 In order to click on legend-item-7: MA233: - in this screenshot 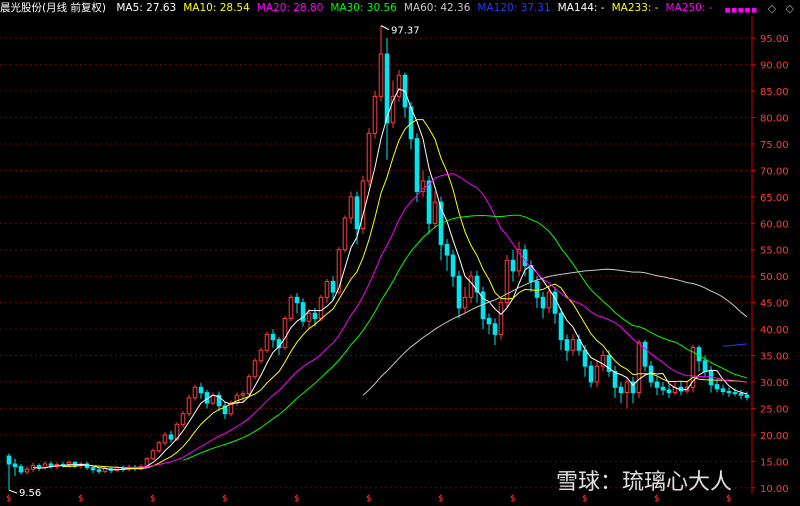, I will do `click(635, 8)`.